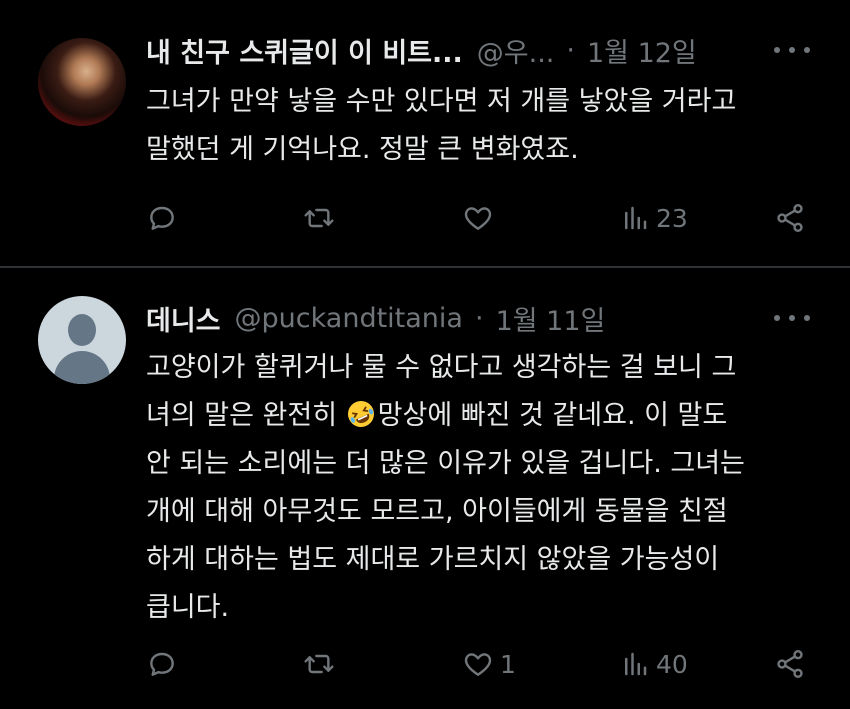  I want to click on reply-icon, so click(162, 664).